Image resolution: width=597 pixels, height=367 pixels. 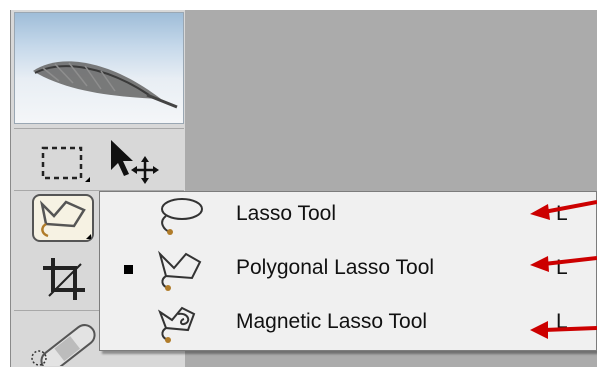 I want to click on polygonal-lasso-icon, so click(x=180, y=270).